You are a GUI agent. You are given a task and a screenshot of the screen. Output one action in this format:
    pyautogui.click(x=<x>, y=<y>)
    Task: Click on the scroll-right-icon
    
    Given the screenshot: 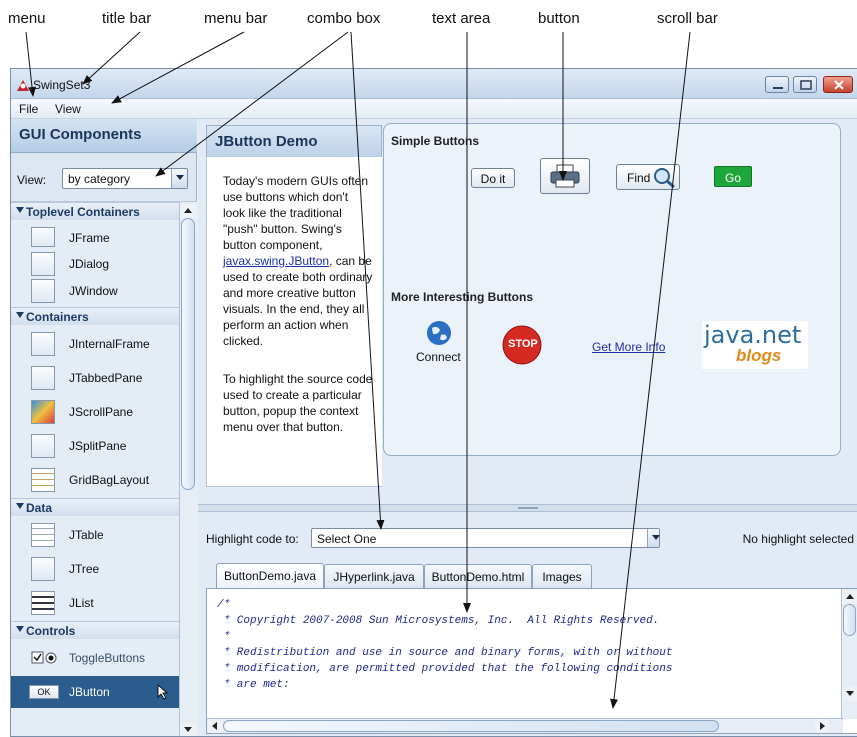 What is the action you would take?
    pyautogui.click(x=822, y=726)
    